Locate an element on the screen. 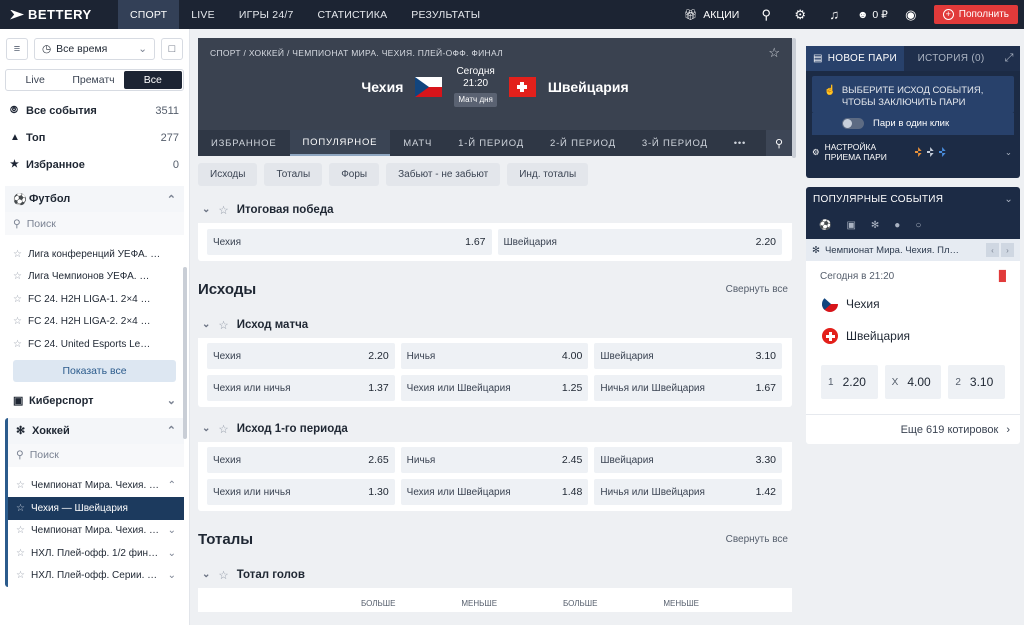  chip-handicaps: Форы is located at coordinates (354, 174).